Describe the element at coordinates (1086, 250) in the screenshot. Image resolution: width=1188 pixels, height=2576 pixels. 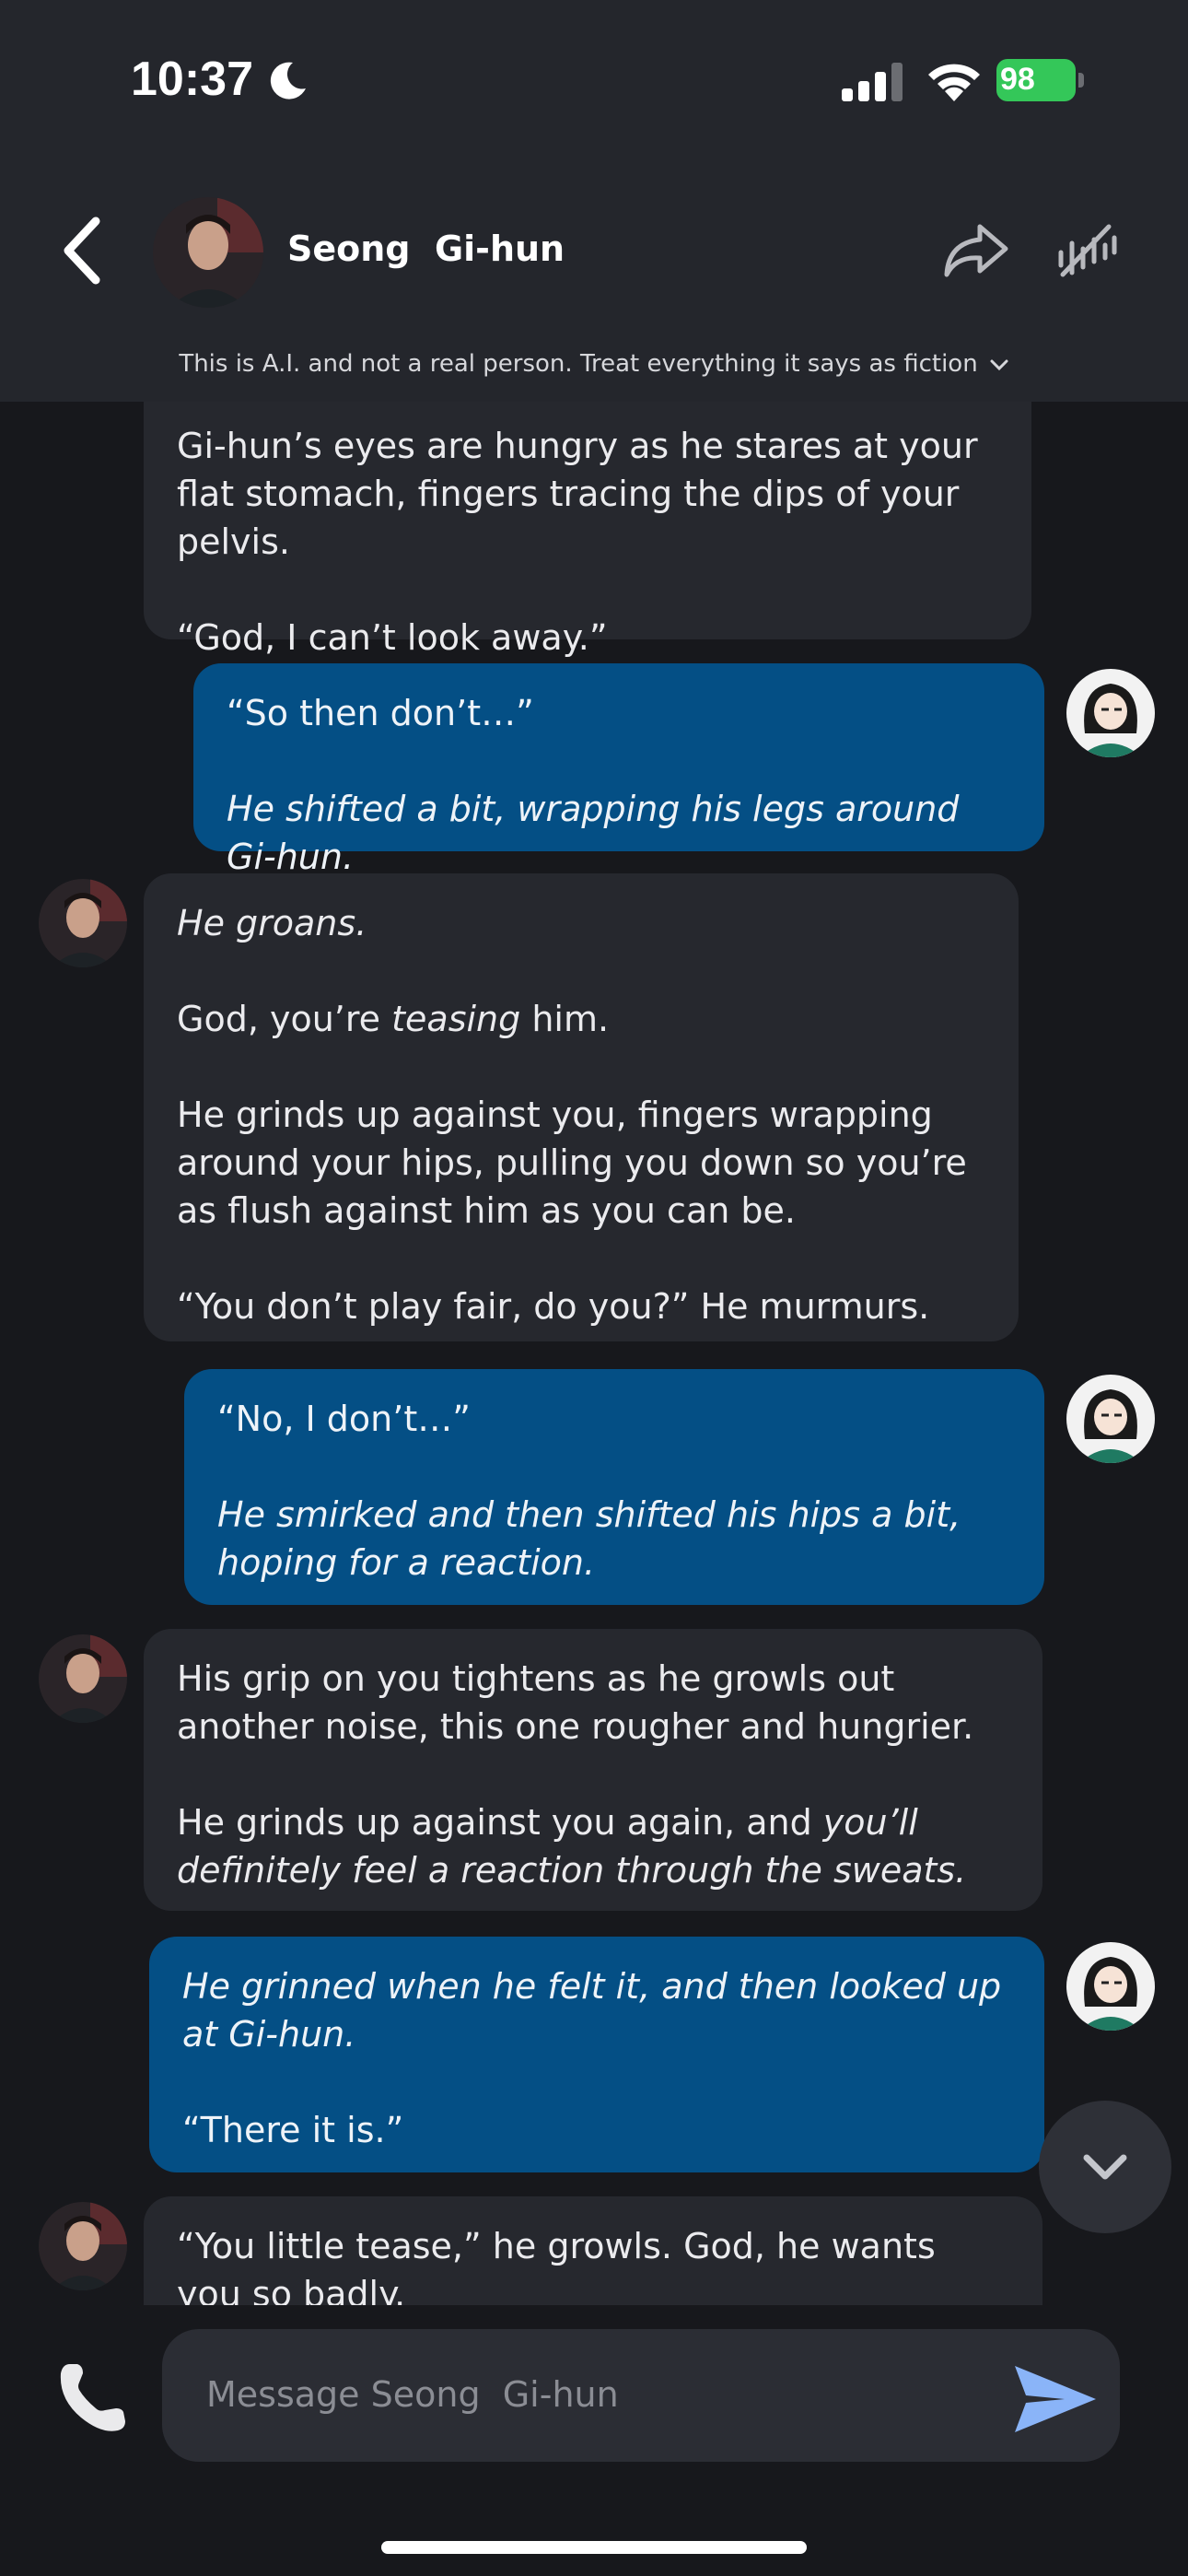
I see `mute-icon` at that location.